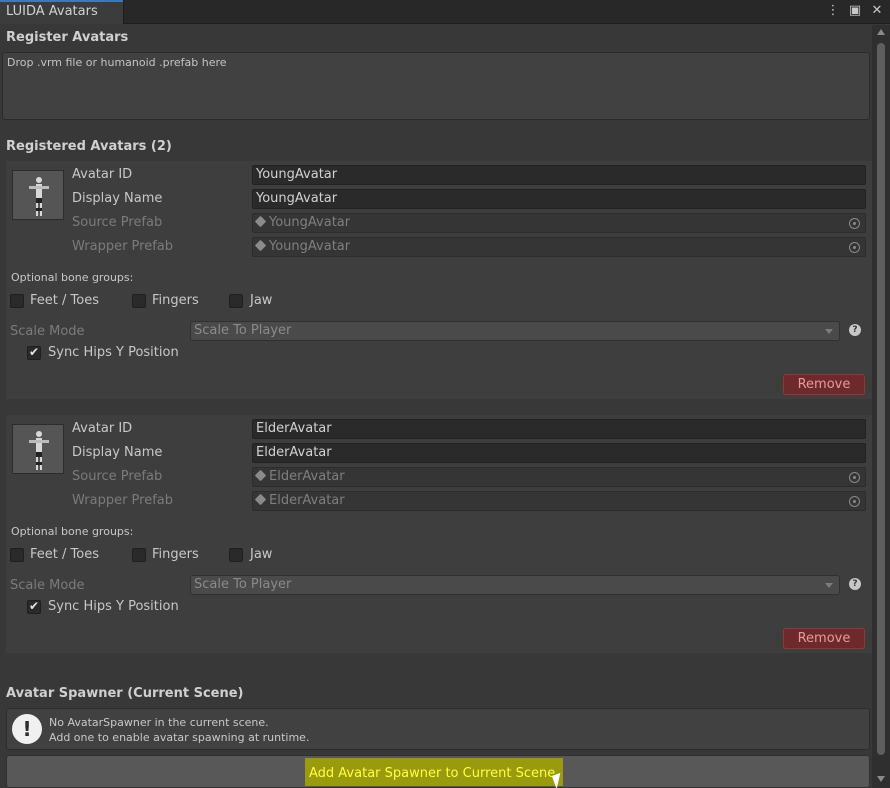 The width and height of the screenshot is (890, 788). What do you see at coordinates (881, 32) in the screenshot?
I see `scroll-up-icon` at bounding box center [881, 32].